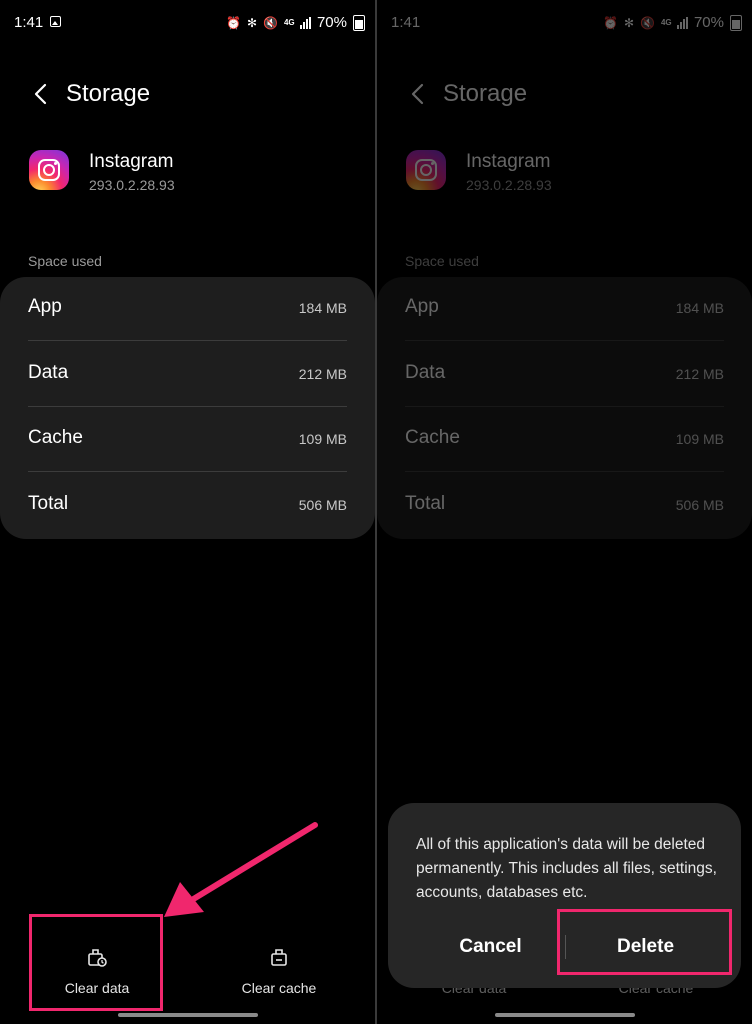 Image resolution: width=752 pixels, height=1024 pixels. I want to click on row-value: 109 MB, so click(322, 439).